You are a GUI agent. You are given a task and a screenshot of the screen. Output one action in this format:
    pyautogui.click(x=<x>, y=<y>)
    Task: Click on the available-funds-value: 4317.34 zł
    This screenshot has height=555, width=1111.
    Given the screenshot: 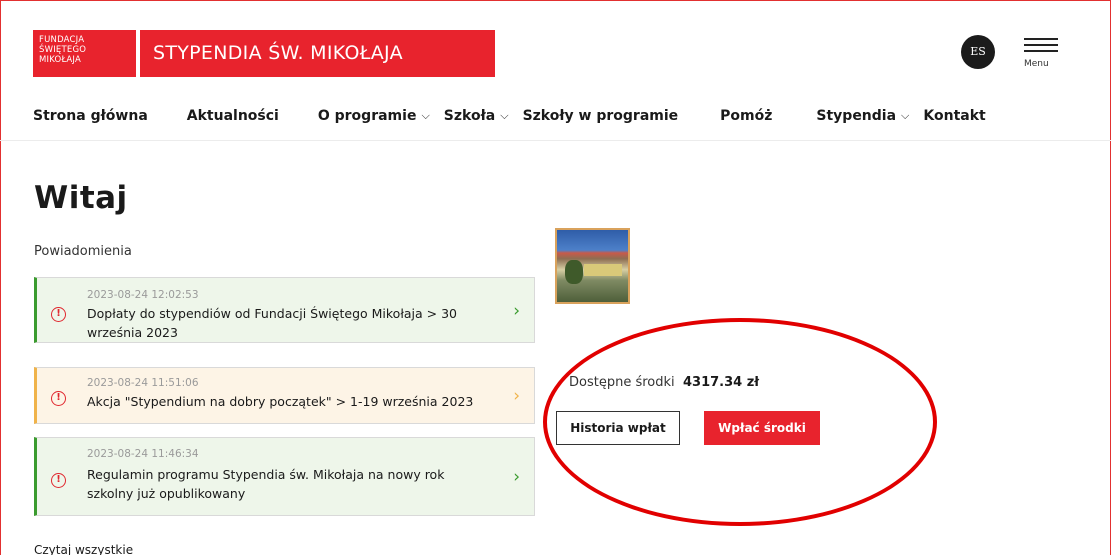 What is the action you would take?
    pyautogui.click(x=721, y=382)
    